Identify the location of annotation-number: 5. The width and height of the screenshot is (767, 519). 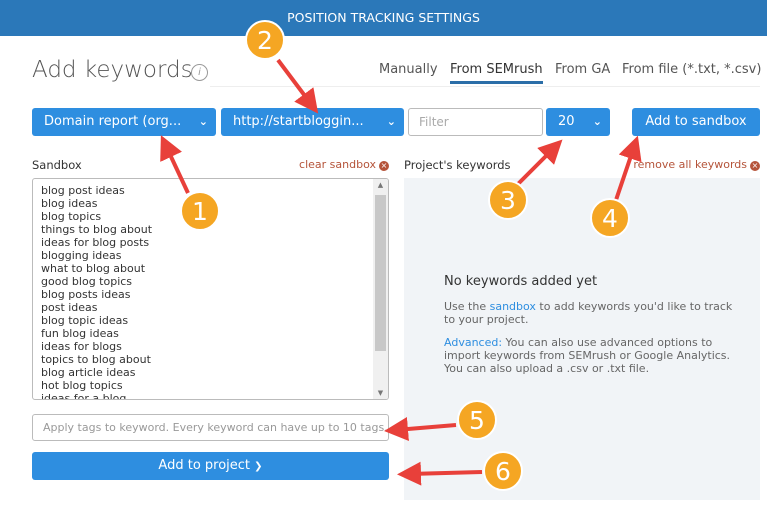
(477, 420).